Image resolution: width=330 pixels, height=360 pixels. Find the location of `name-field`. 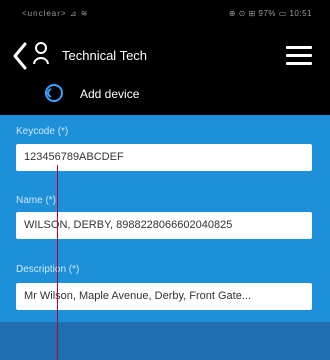

name-field is located at coordinates (164, 225).